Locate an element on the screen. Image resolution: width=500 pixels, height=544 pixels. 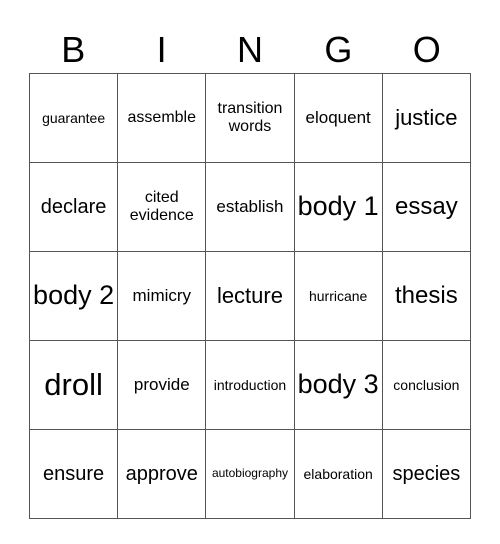
bingo-cell: justice is located at coordinates (426, 118).